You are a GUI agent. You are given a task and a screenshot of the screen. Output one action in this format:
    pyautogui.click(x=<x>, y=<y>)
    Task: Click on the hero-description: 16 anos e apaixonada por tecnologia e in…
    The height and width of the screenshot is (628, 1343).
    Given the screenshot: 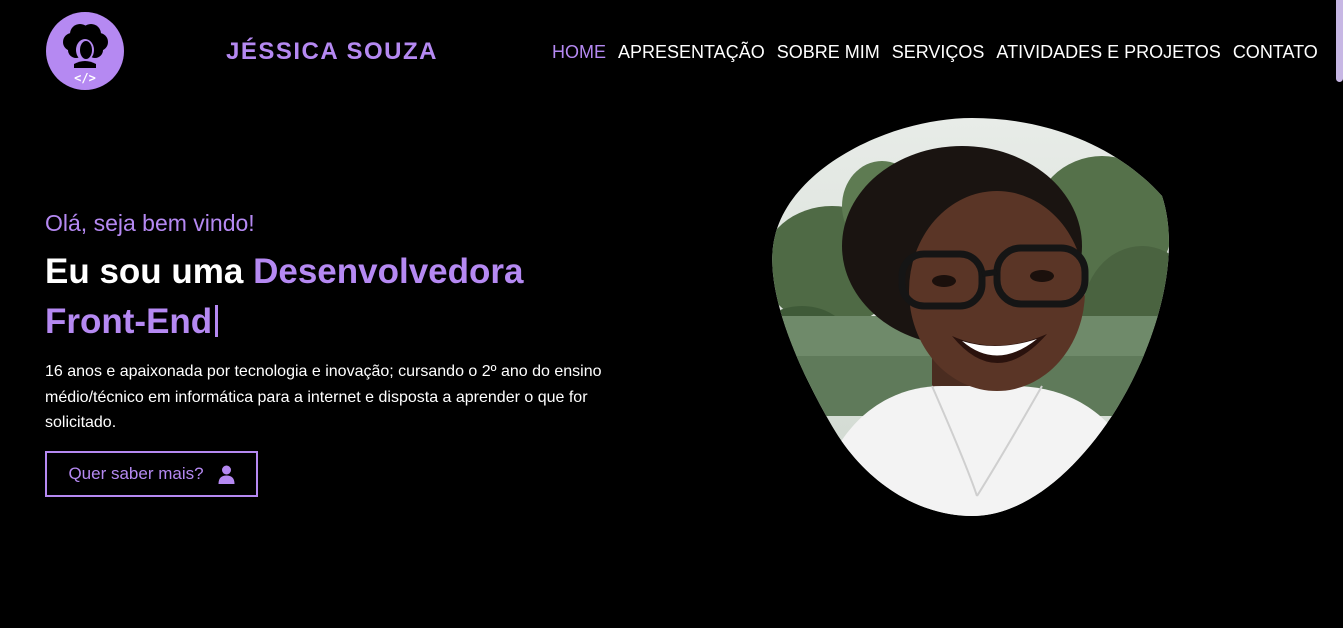 What is the action you would take?
    pyautogui.click(x=323, y=397)
    